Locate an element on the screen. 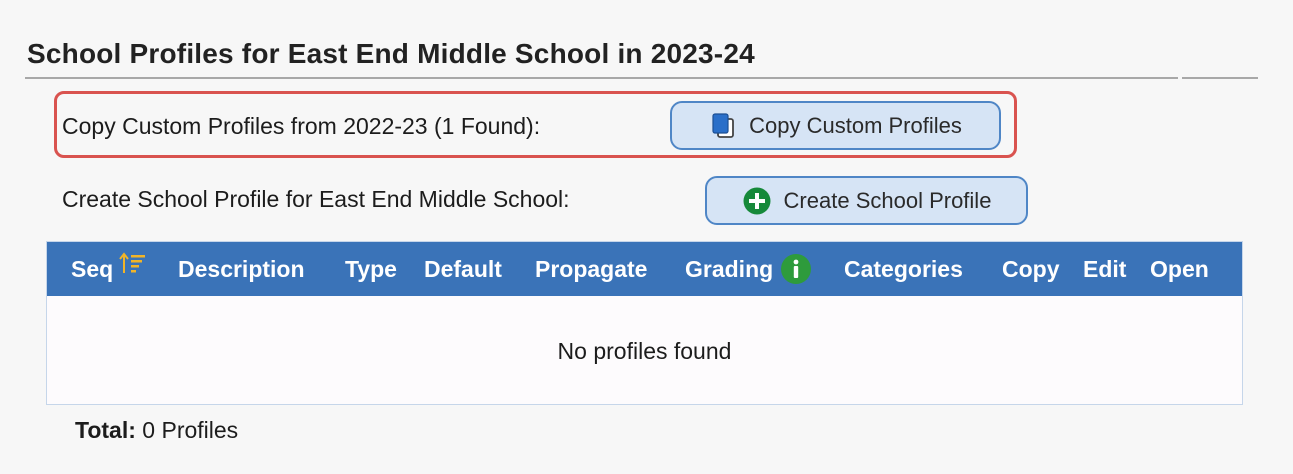 The height and width of the screenshot is (474, 1293). copy-custom-profiles-button: Copy Custom Profiles is located at coordinates (835, 125).